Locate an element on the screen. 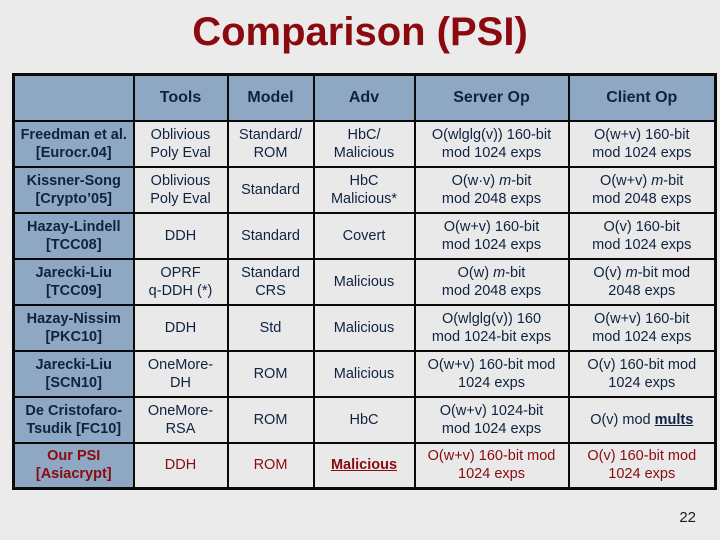 This screenshot has width=720, height=540. cell-line: Covert is located at coordinates (364, 235).